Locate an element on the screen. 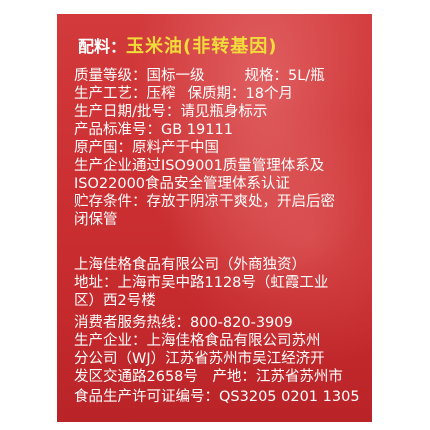 This screenshot has width=430, height=430. certification-line-2: ISO22000食品安全管理体系认证 is located at coordinates (182, 184).